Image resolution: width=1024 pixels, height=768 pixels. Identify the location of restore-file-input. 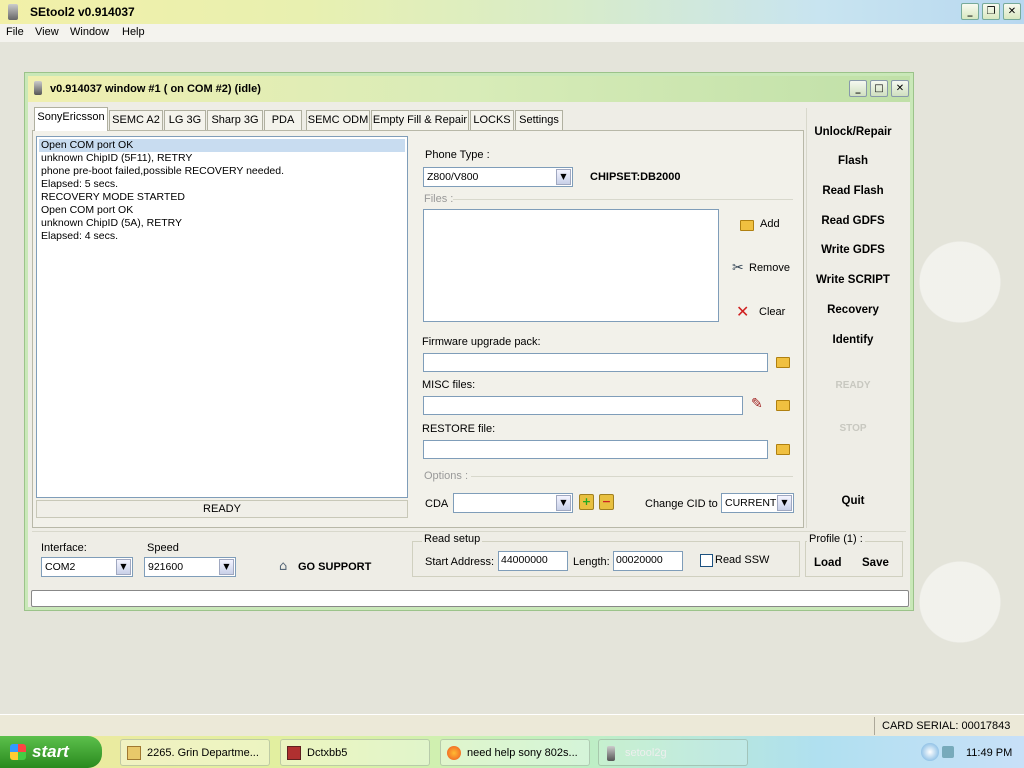
(595, 449).